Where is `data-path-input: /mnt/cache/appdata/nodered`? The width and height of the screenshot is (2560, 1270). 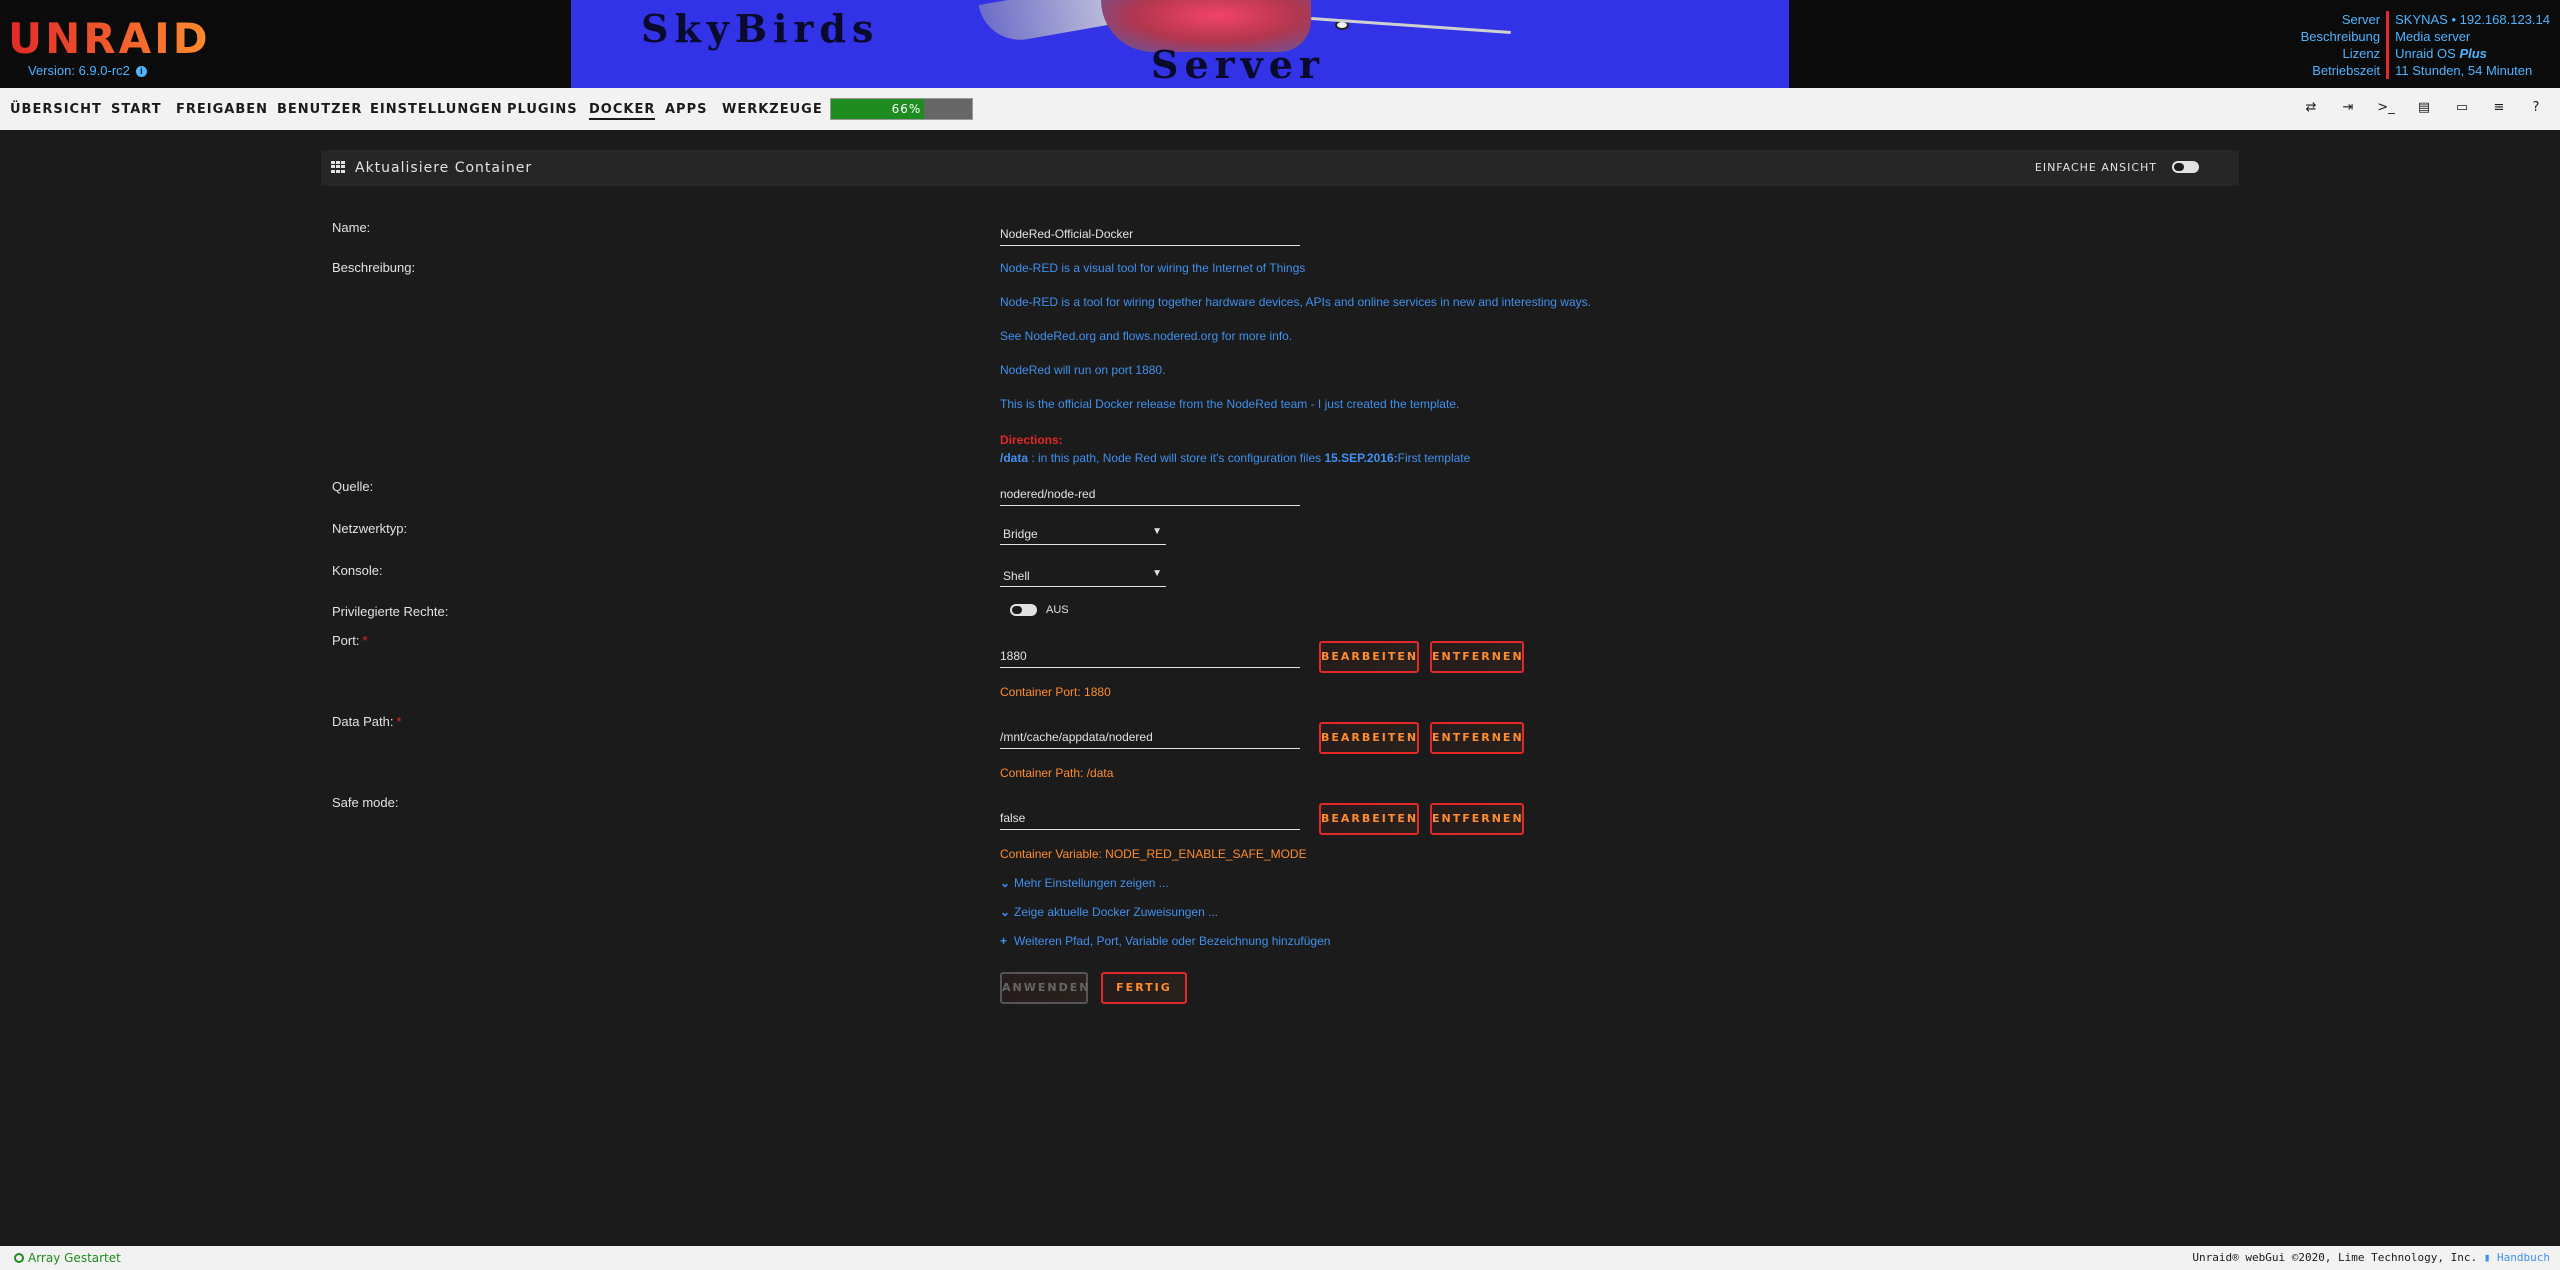
data-path-input: /mnt/cache/appdata/nodered is located at coordinates (1150, 738).